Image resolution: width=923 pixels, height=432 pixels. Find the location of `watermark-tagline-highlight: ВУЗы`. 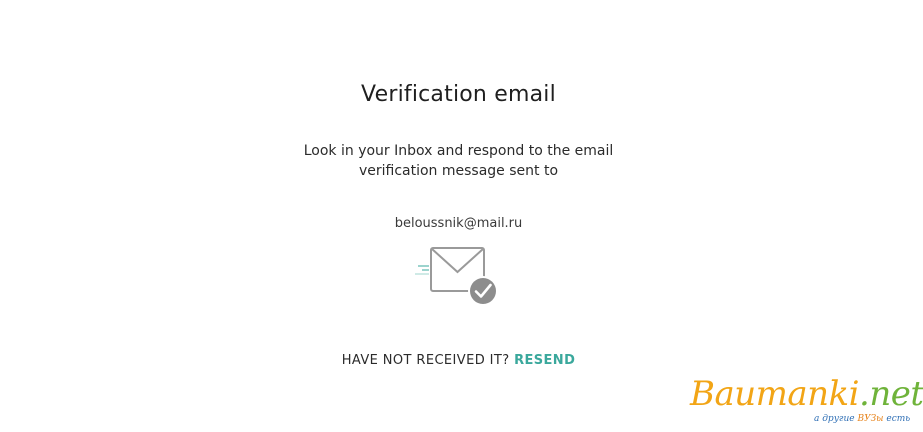

watermark-tagline-highlight: ВУЗы is located at coordinates (870, 419).